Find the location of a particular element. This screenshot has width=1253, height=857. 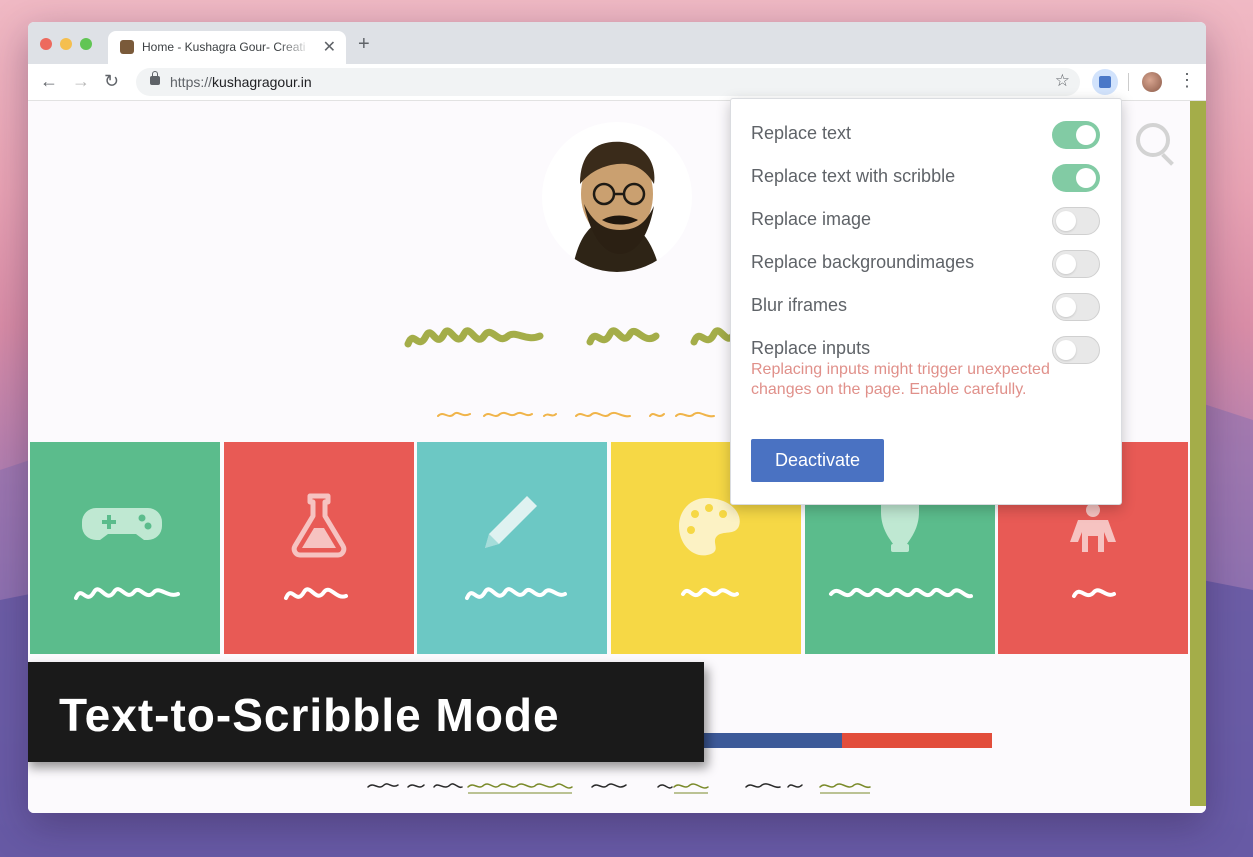

extension-icon is located at coordinates (1105, 82).